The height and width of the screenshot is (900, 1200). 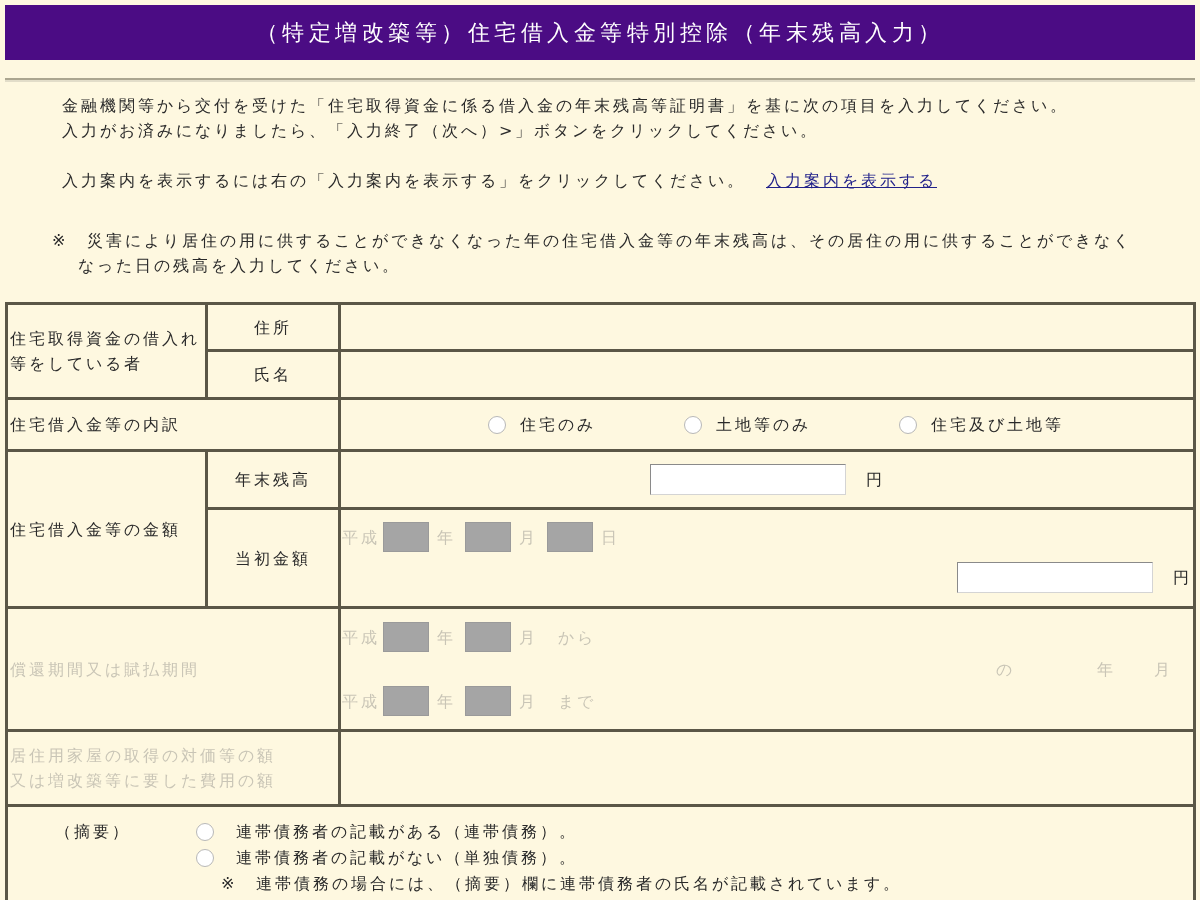 I want to click on field-label: 住宅借入金等の金額, so click(x=95, y=529).